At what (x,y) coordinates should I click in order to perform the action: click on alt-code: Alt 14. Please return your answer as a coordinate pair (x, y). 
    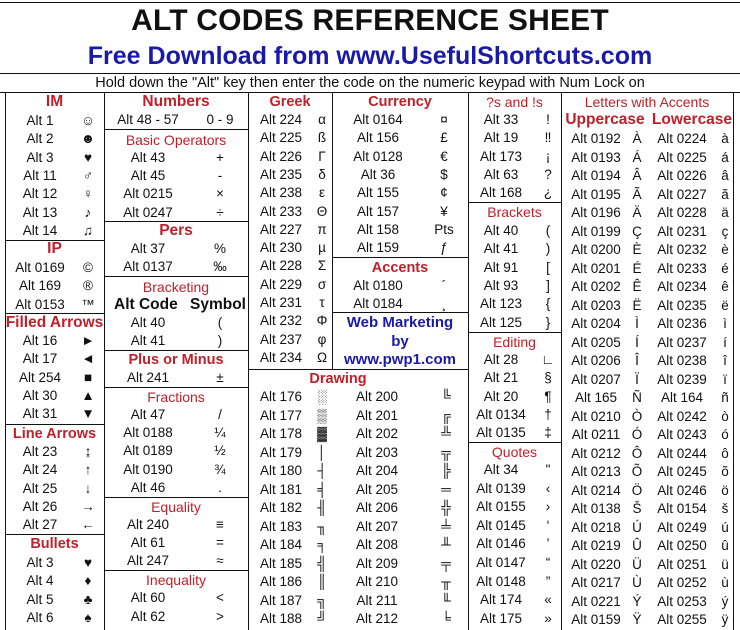
    Looking at the image, I should click on (40, 230).